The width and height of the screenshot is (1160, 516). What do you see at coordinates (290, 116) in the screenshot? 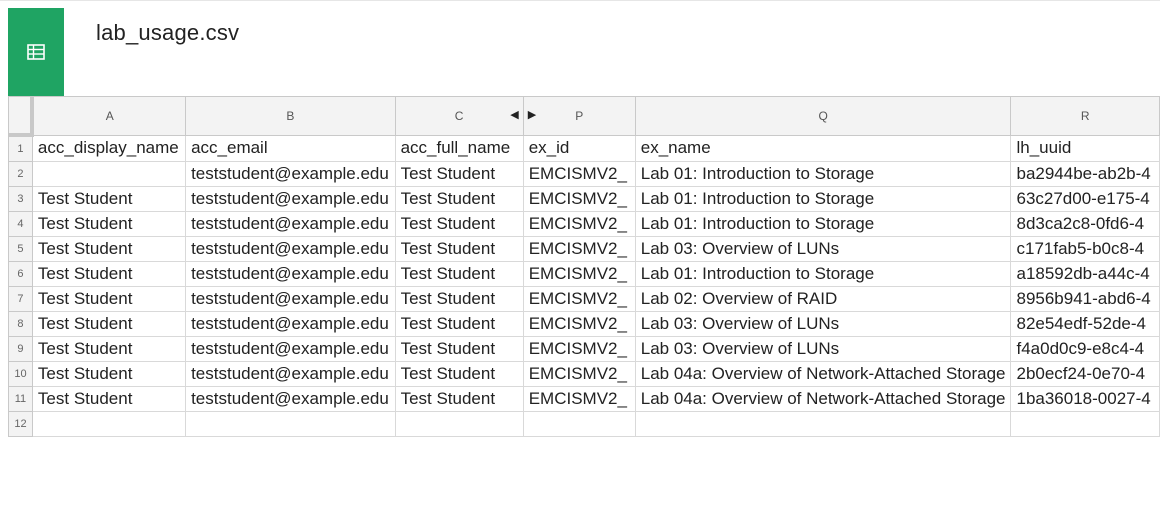
I see `column-header-b: B` at bounding box center [290, 116].